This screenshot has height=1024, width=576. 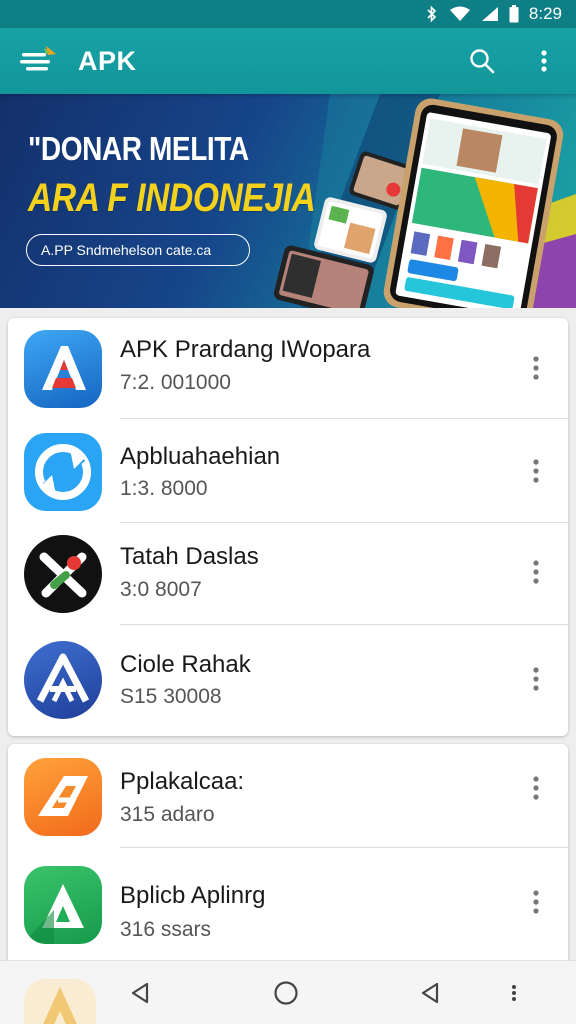 What do you see at coordinates (490, 14) in the screenshot?
I see `signal-icon` at bounding box center [490, 14].